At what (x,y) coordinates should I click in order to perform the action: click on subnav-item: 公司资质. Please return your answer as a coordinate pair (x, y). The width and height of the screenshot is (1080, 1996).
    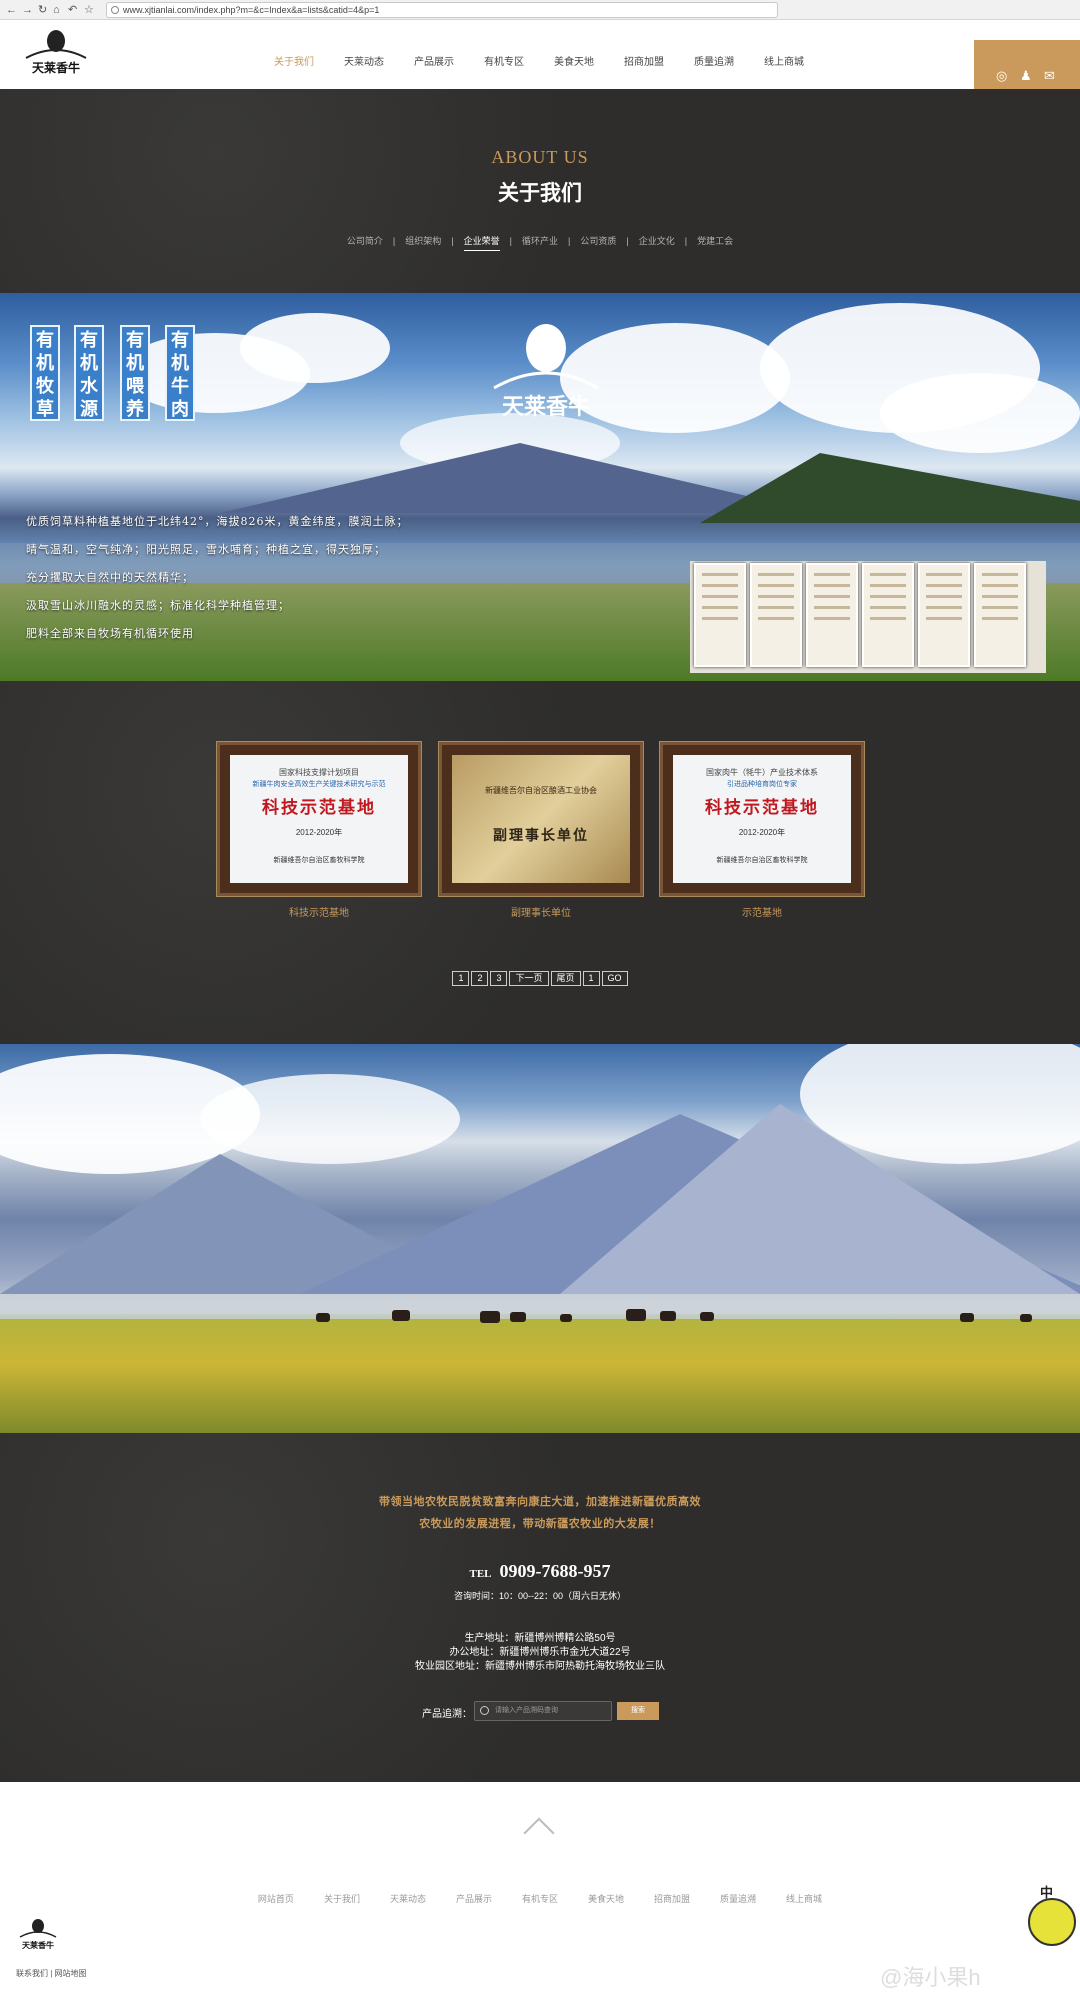
    Looking at the image, I should click on (598, 240).